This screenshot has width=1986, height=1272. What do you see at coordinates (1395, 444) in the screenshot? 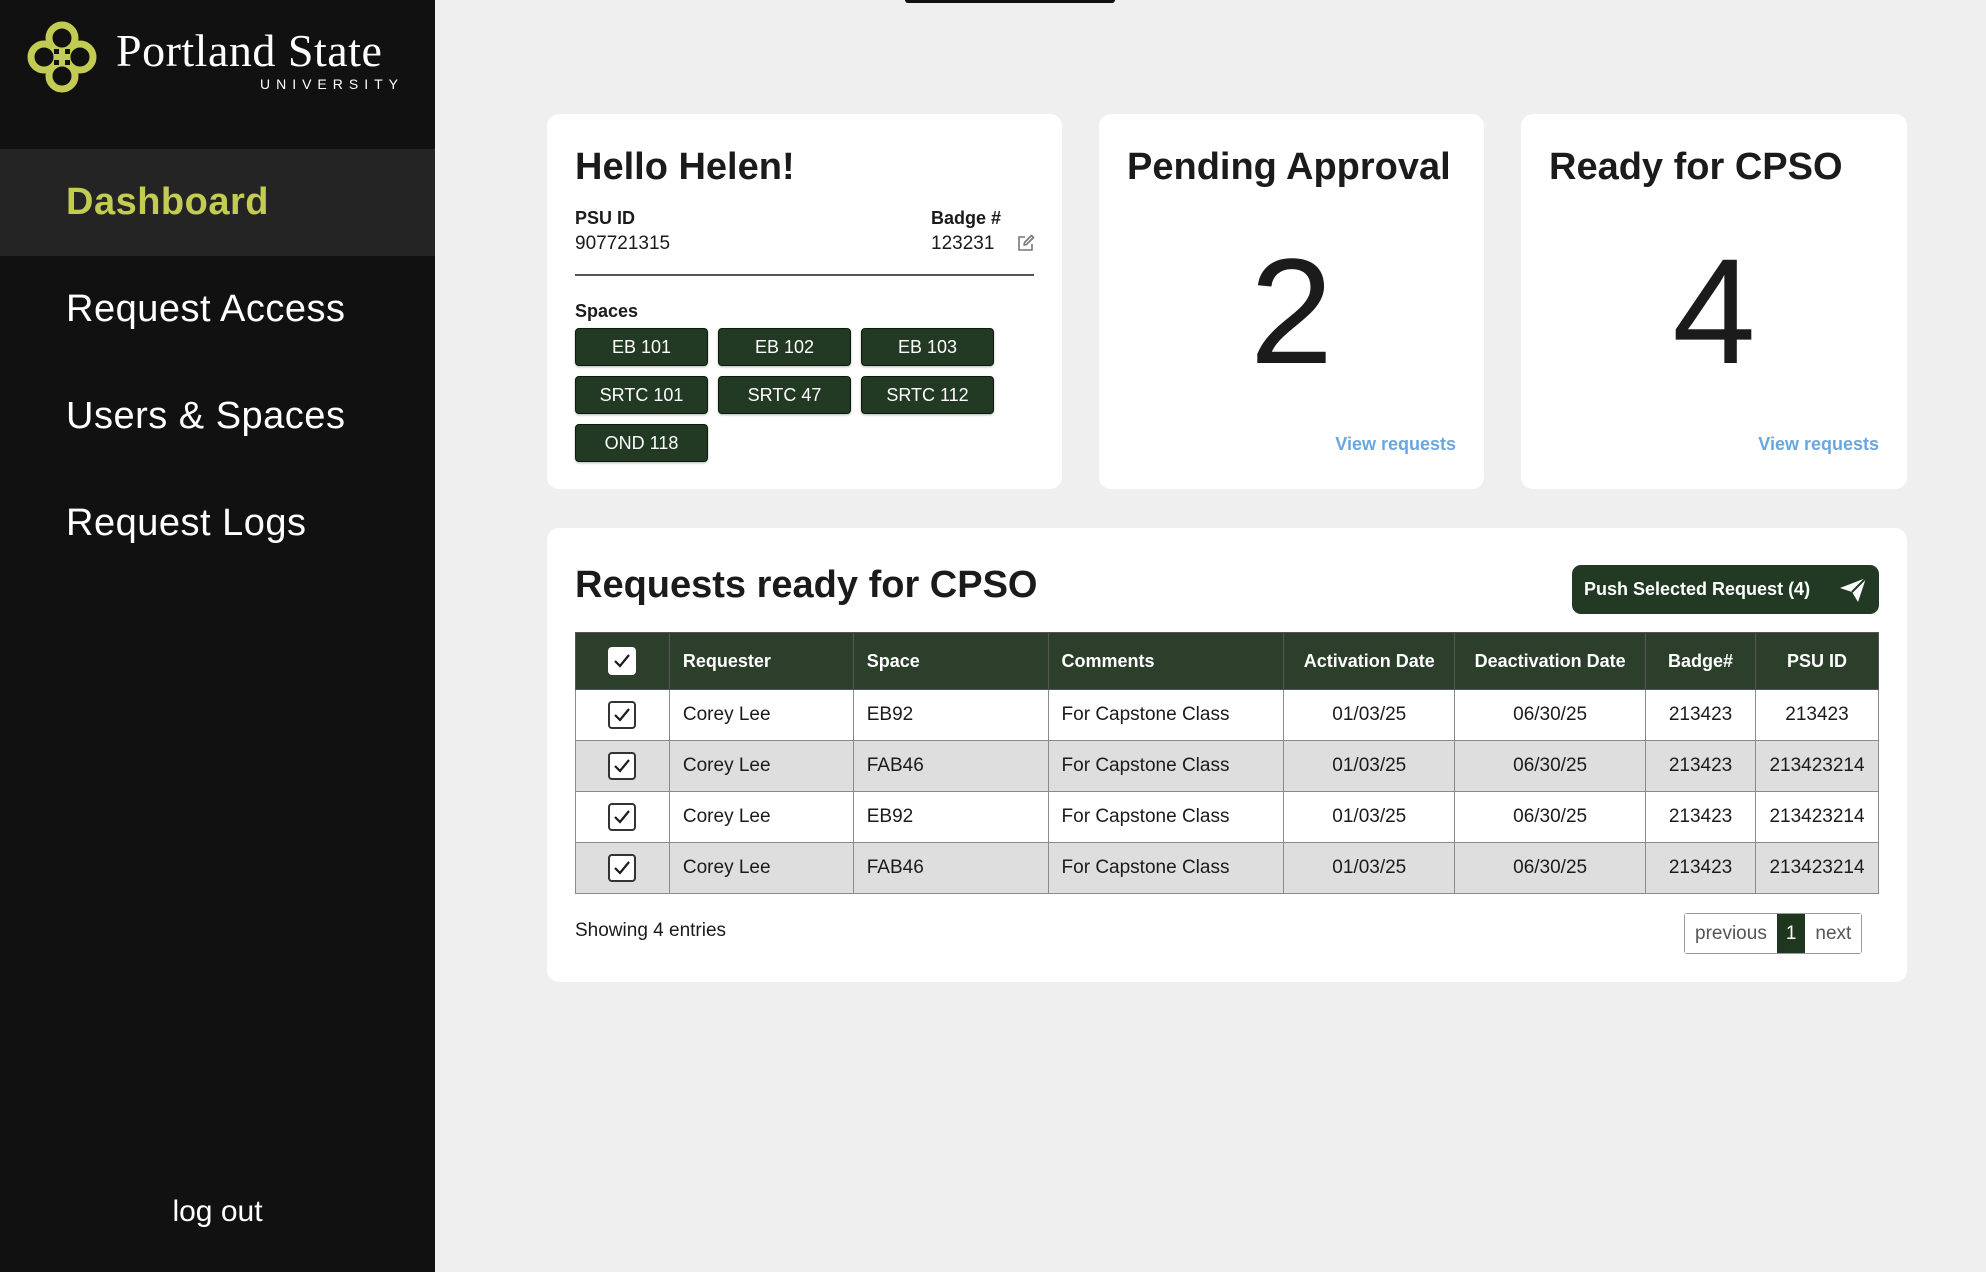
I see `pending-view-requests-link: View requests` at bounding box center [1395, 444].